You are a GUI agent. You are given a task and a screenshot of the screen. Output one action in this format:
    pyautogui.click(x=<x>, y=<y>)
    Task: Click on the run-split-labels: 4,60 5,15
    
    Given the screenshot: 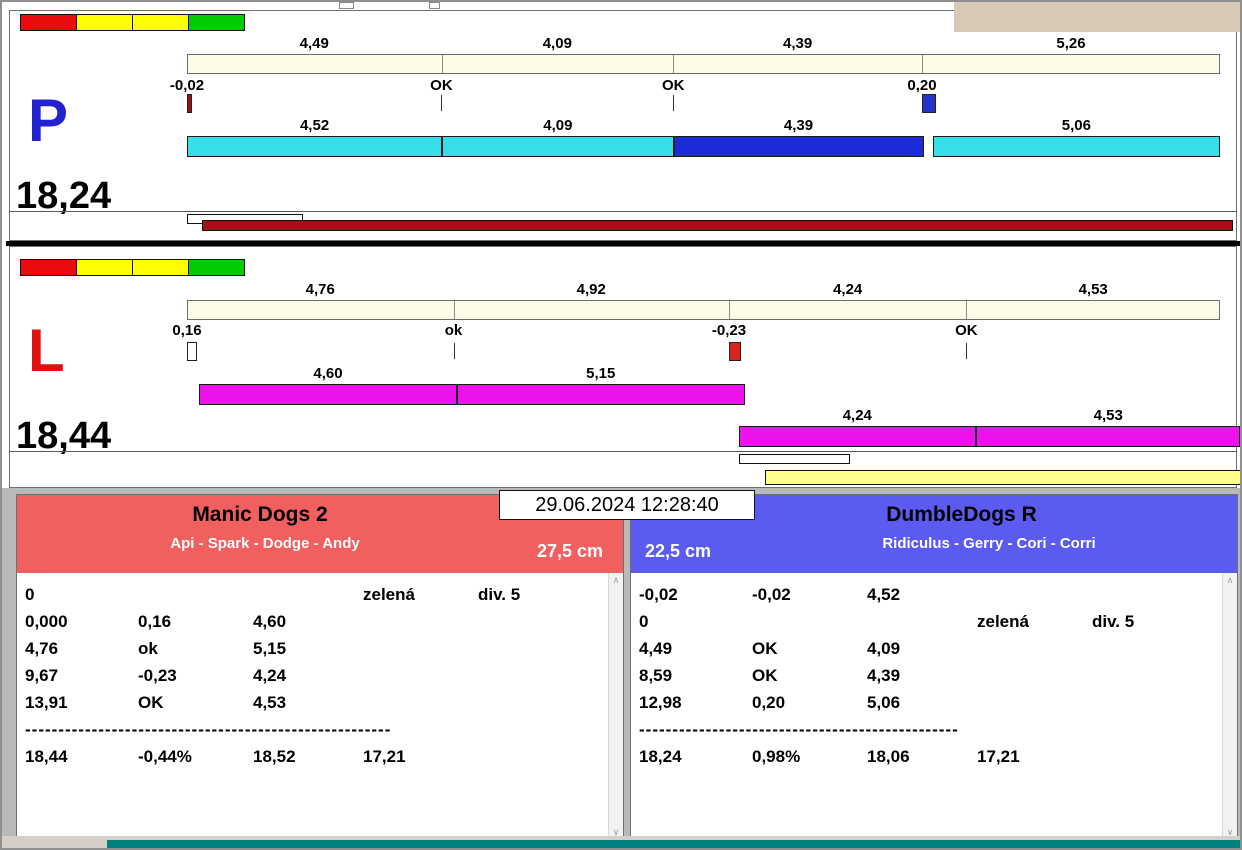 What is the action you would take?
    pyautogui.click(x=703, y=373)
    